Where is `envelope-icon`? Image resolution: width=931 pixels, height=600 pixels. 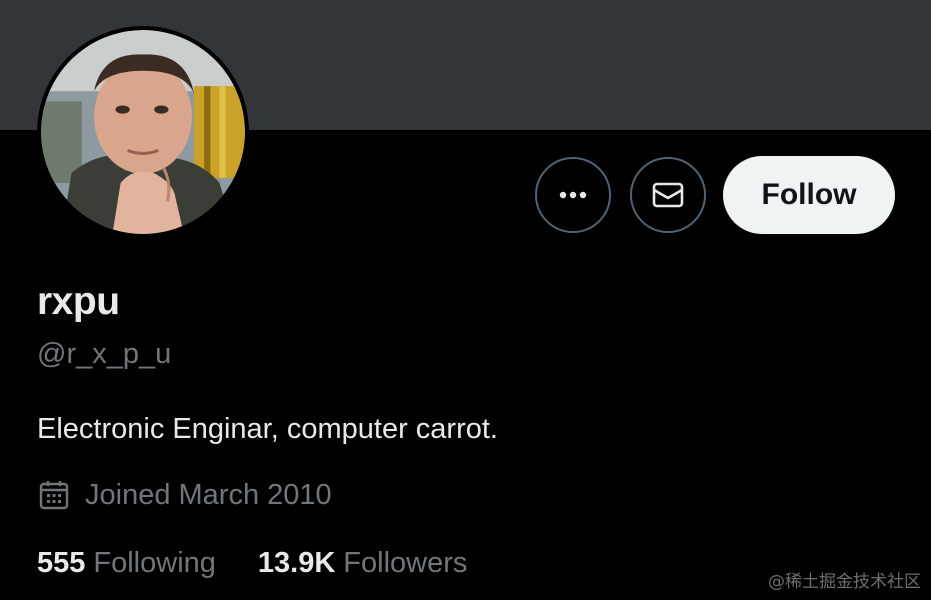
envelope-icon is located at coordinates (668, 195).